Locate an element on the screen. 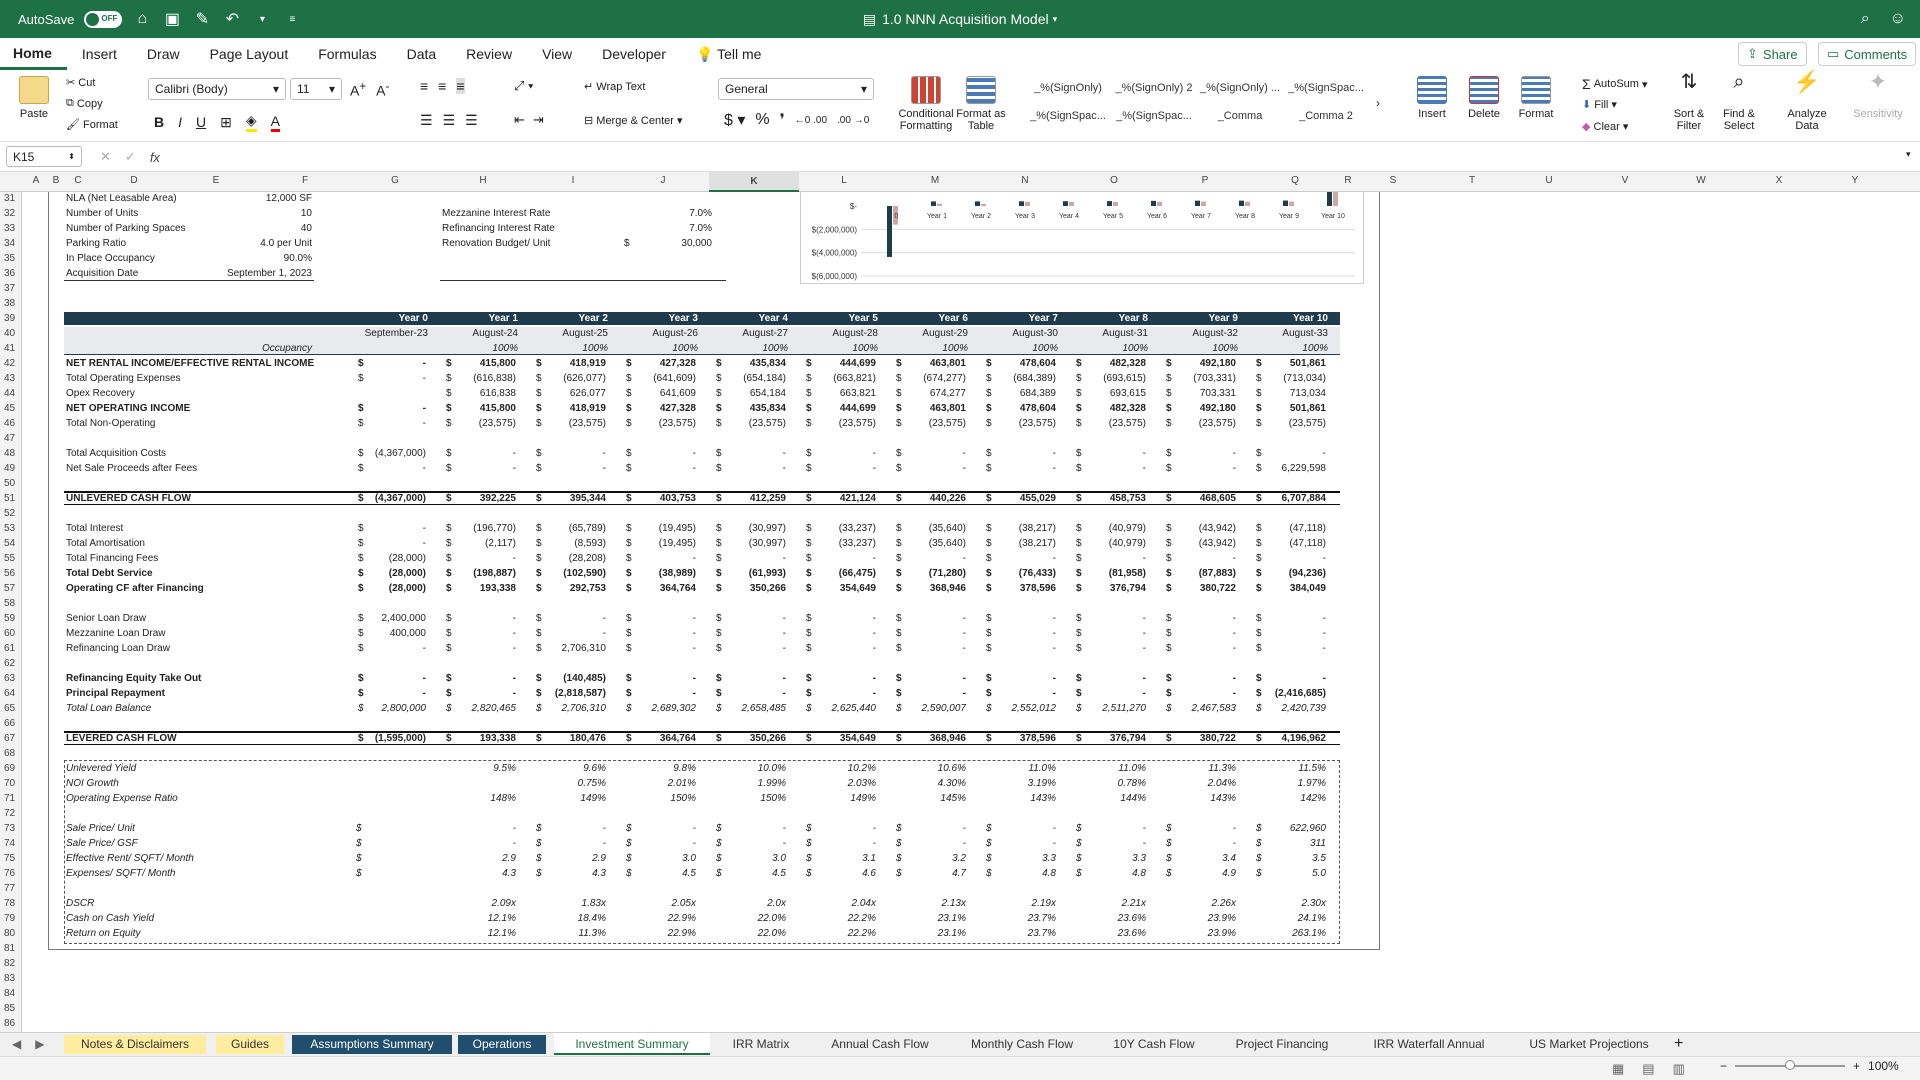 The image size is (1920, 1080). currency-icon: $ ▾ is located at coordinates (734, 120).